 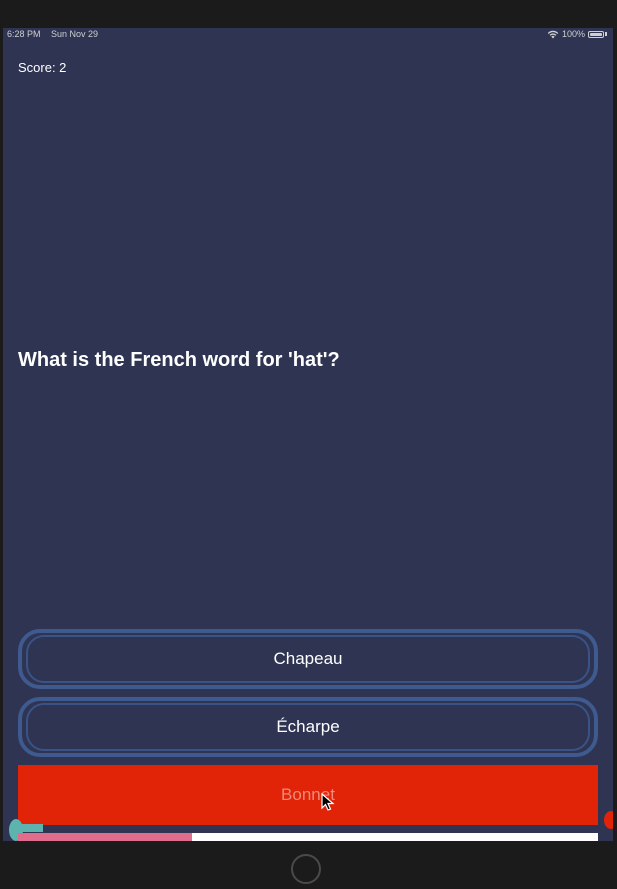 What do you see at coordinates (105, 837) in the screenshot?
I see `progress-fill` at bounding box center [105, 837].